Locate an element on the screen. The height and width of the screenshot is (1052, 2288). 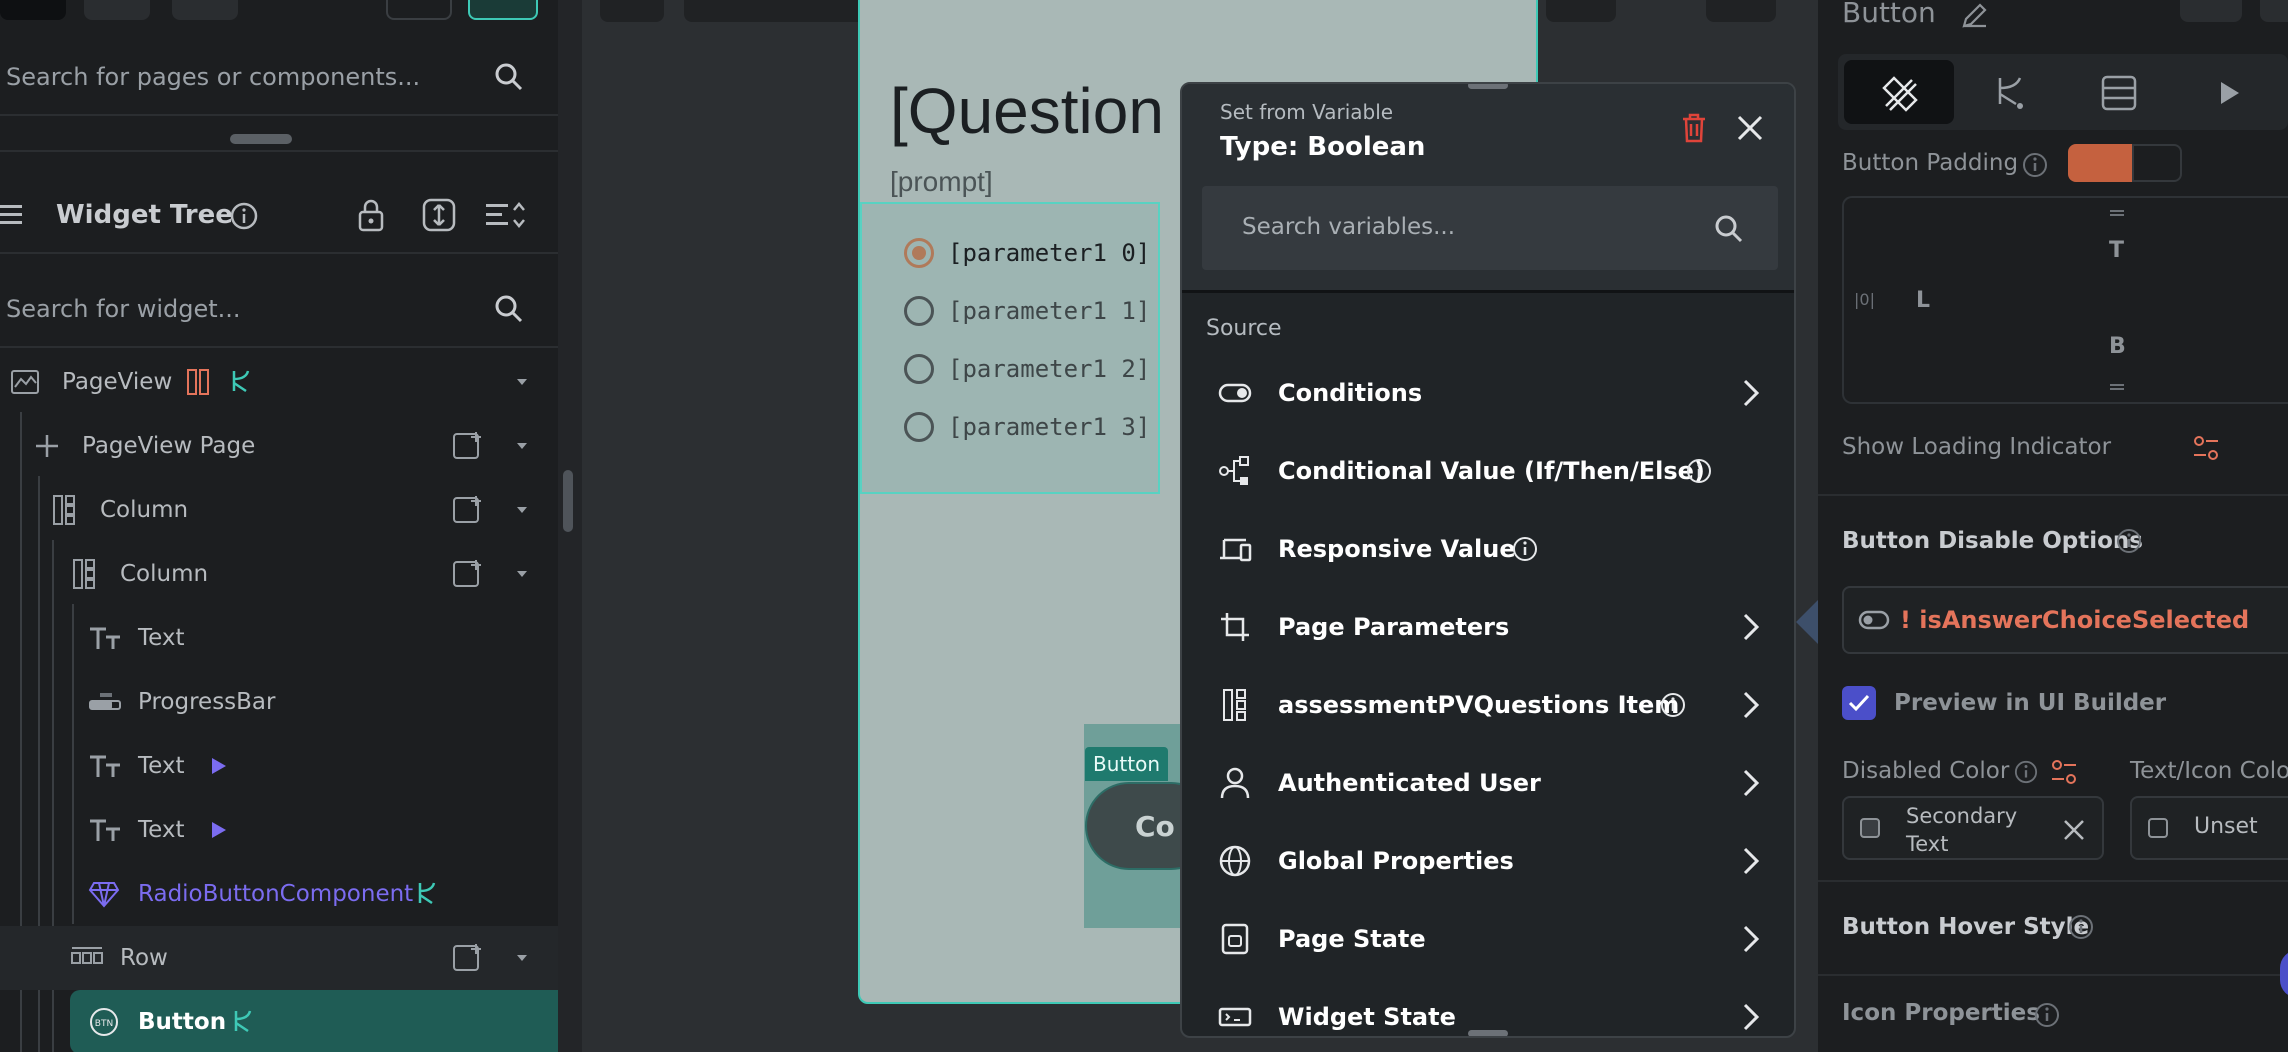
tab-animations is located at coordinates (2229, 92).